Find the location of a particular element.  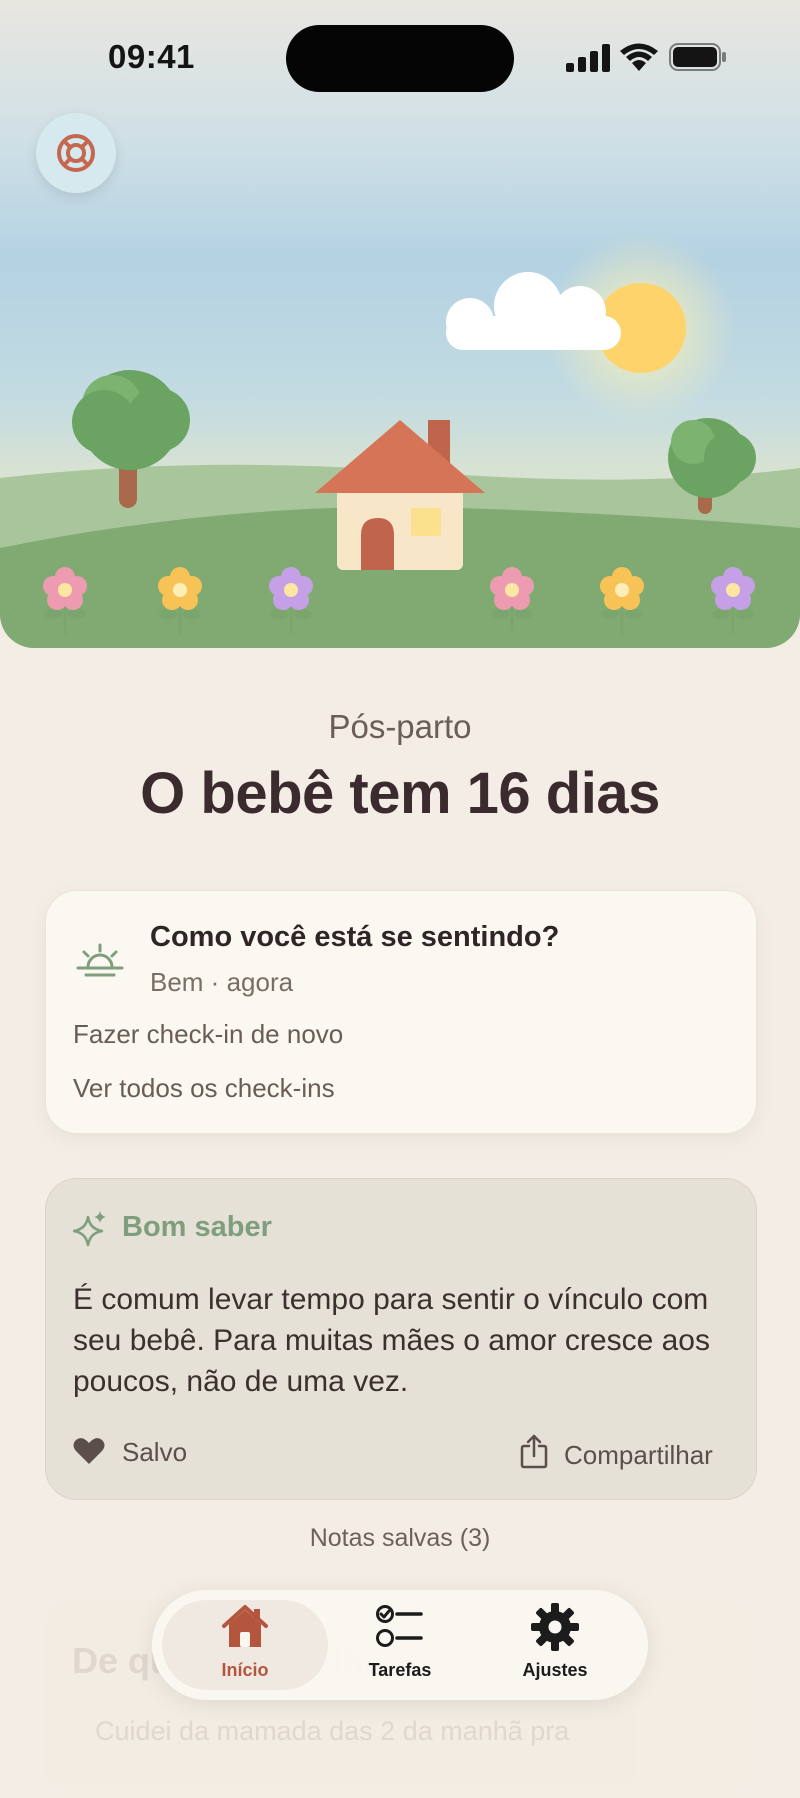

sunrise-icon is located at coordinates (100, 960).